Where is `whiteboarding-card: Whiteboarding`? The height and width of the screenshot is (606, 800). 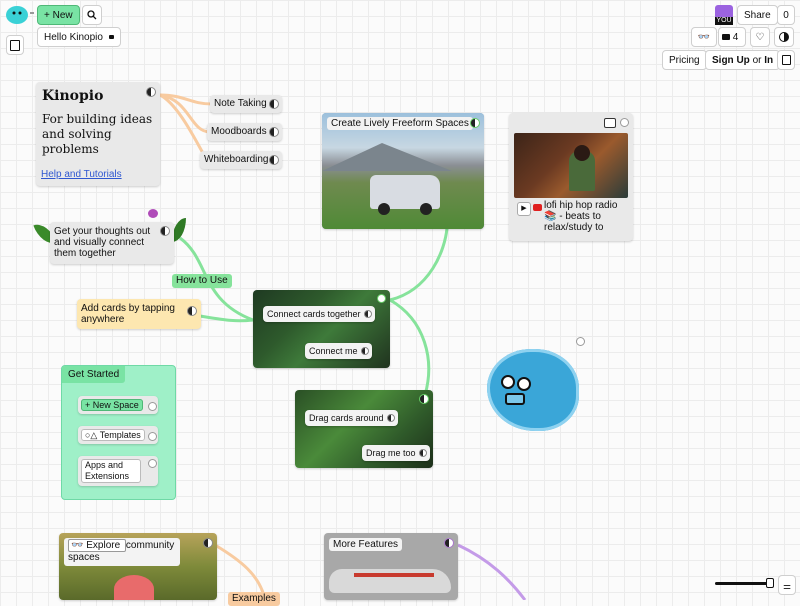 whiteboarding-card: Whiteboarding is located at coordinates (241, 160).